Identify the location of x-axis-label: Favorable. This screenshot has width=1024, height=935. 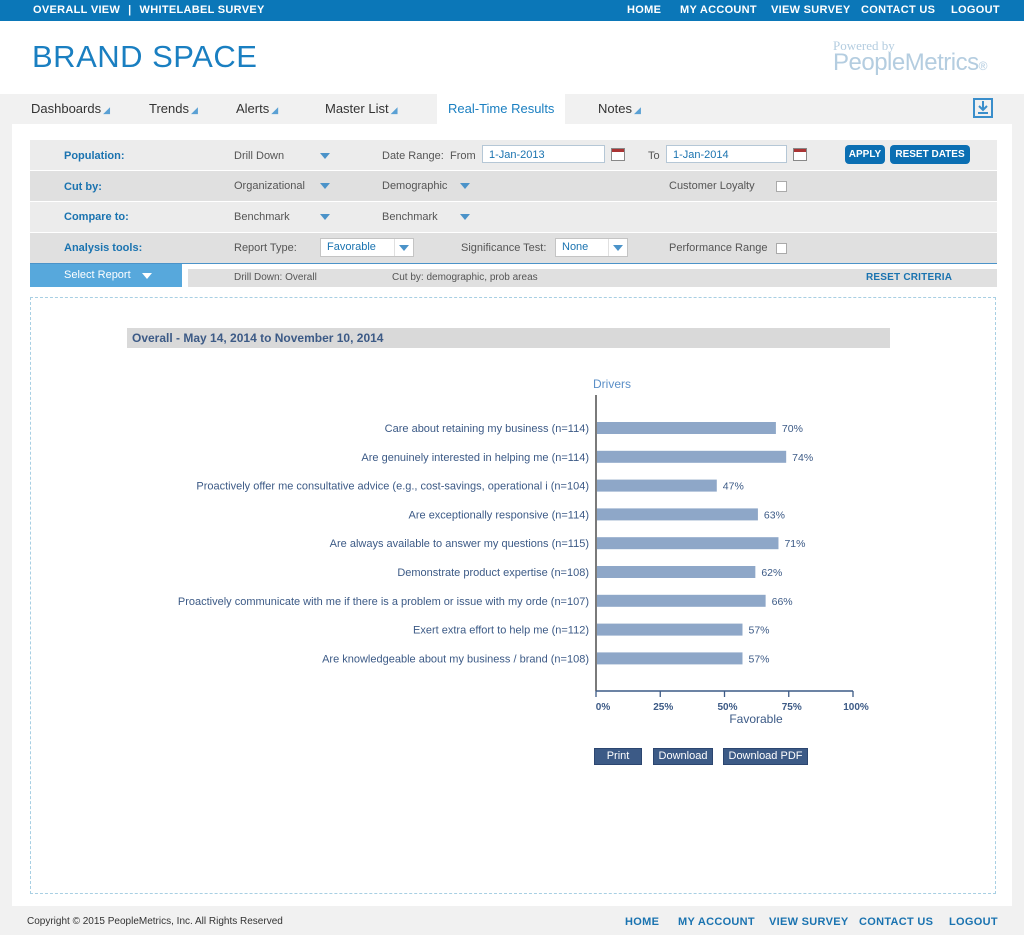
(756, 719).